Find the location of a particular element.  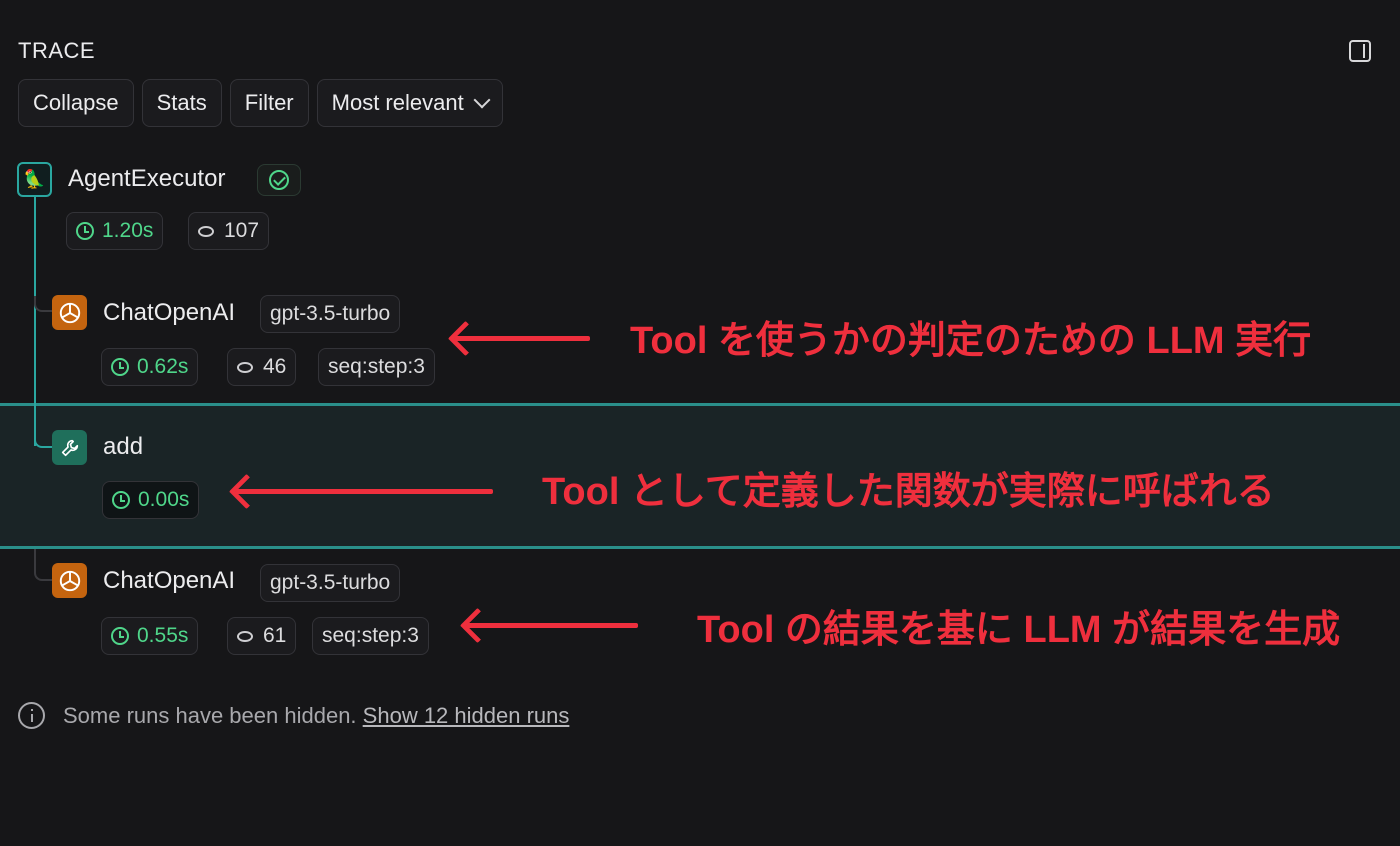

toolbar: Collapse Stats Filter Most relevant is located at coordinates (260, 103).